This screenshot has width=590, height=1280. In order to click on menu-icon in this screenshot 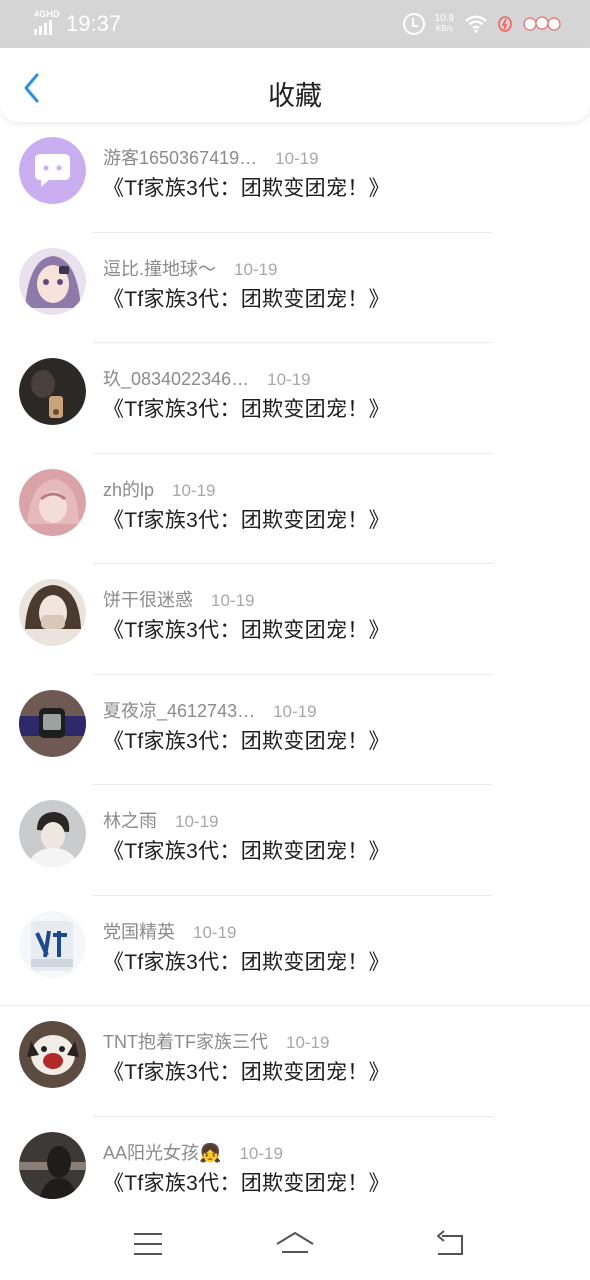, I will do `click(148, 1244)`.